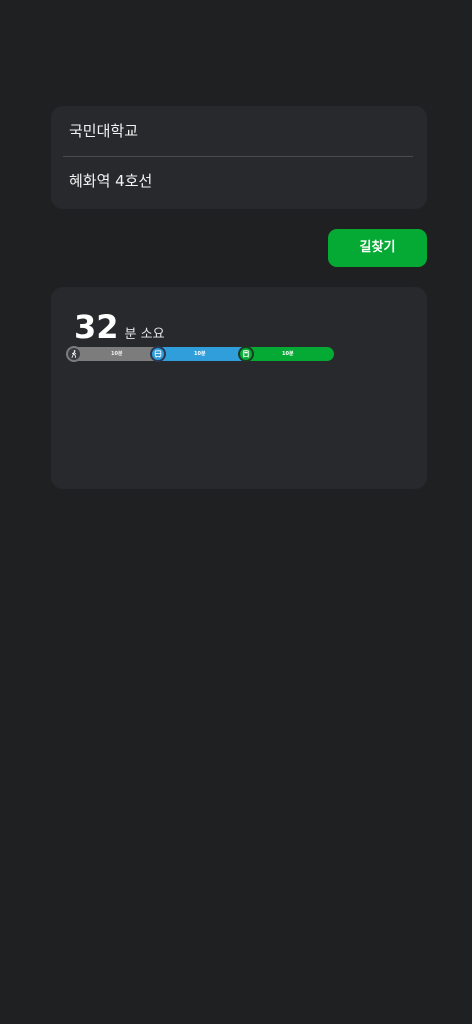 This screenshot has width=472, height=1024. What do you see at coordinates (239, 181) in the screenshot?
I see `destination-field: 혜화역 4호선` at bounding box center [239, 181].